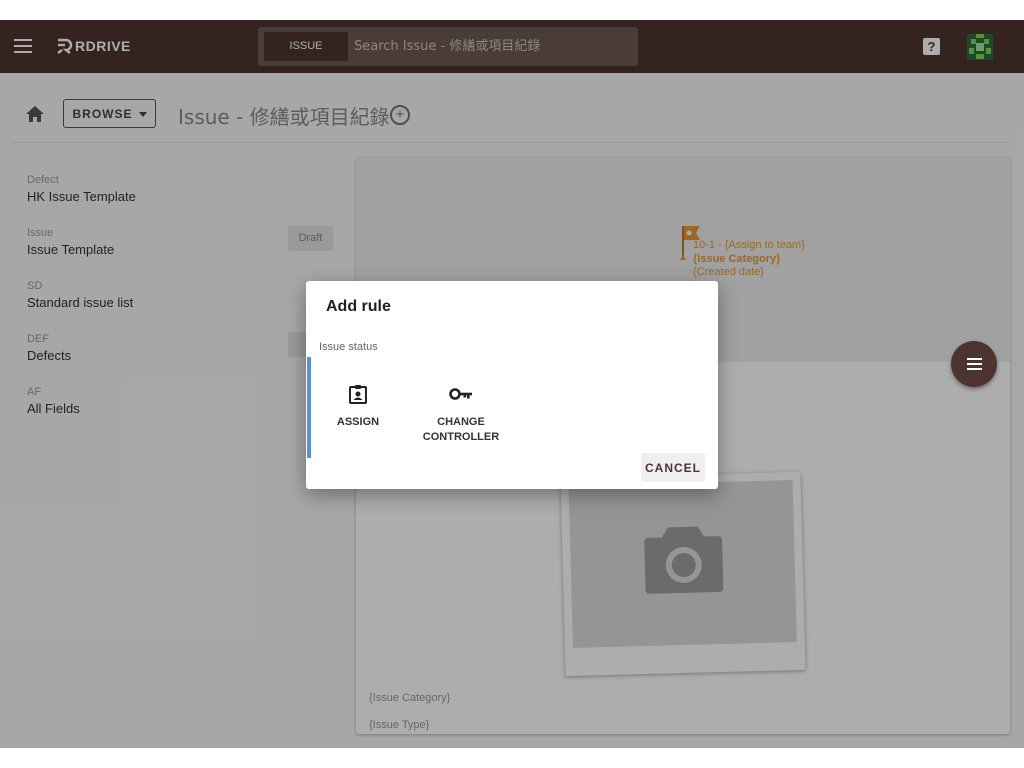  What do you see at coordinates (673, 467) in the screenshot?
I see `cancel-button: CANCEL` at bounding box center [673, 467].